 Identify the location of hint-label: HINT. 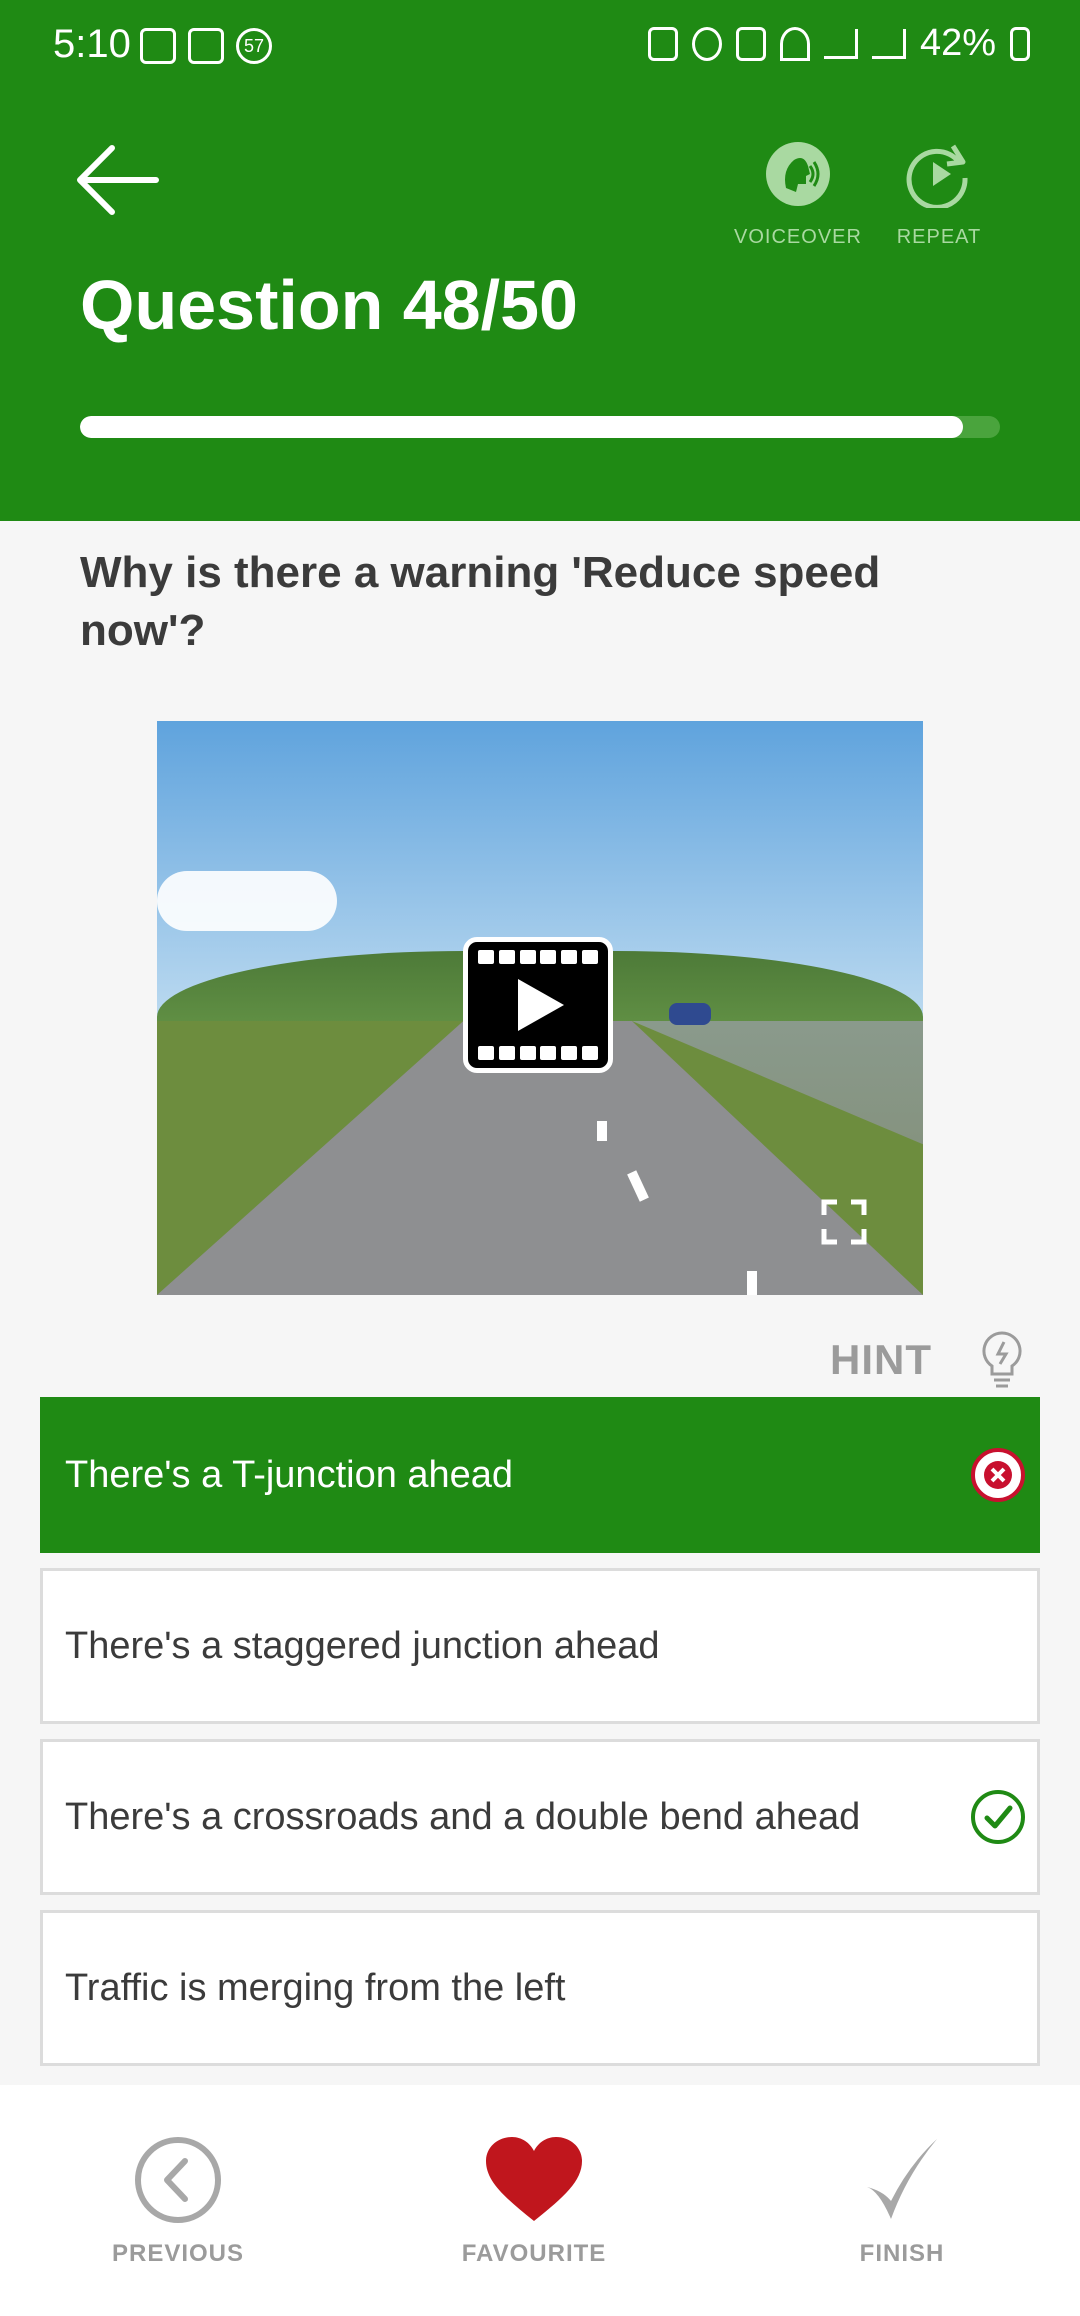
(881, 1359).